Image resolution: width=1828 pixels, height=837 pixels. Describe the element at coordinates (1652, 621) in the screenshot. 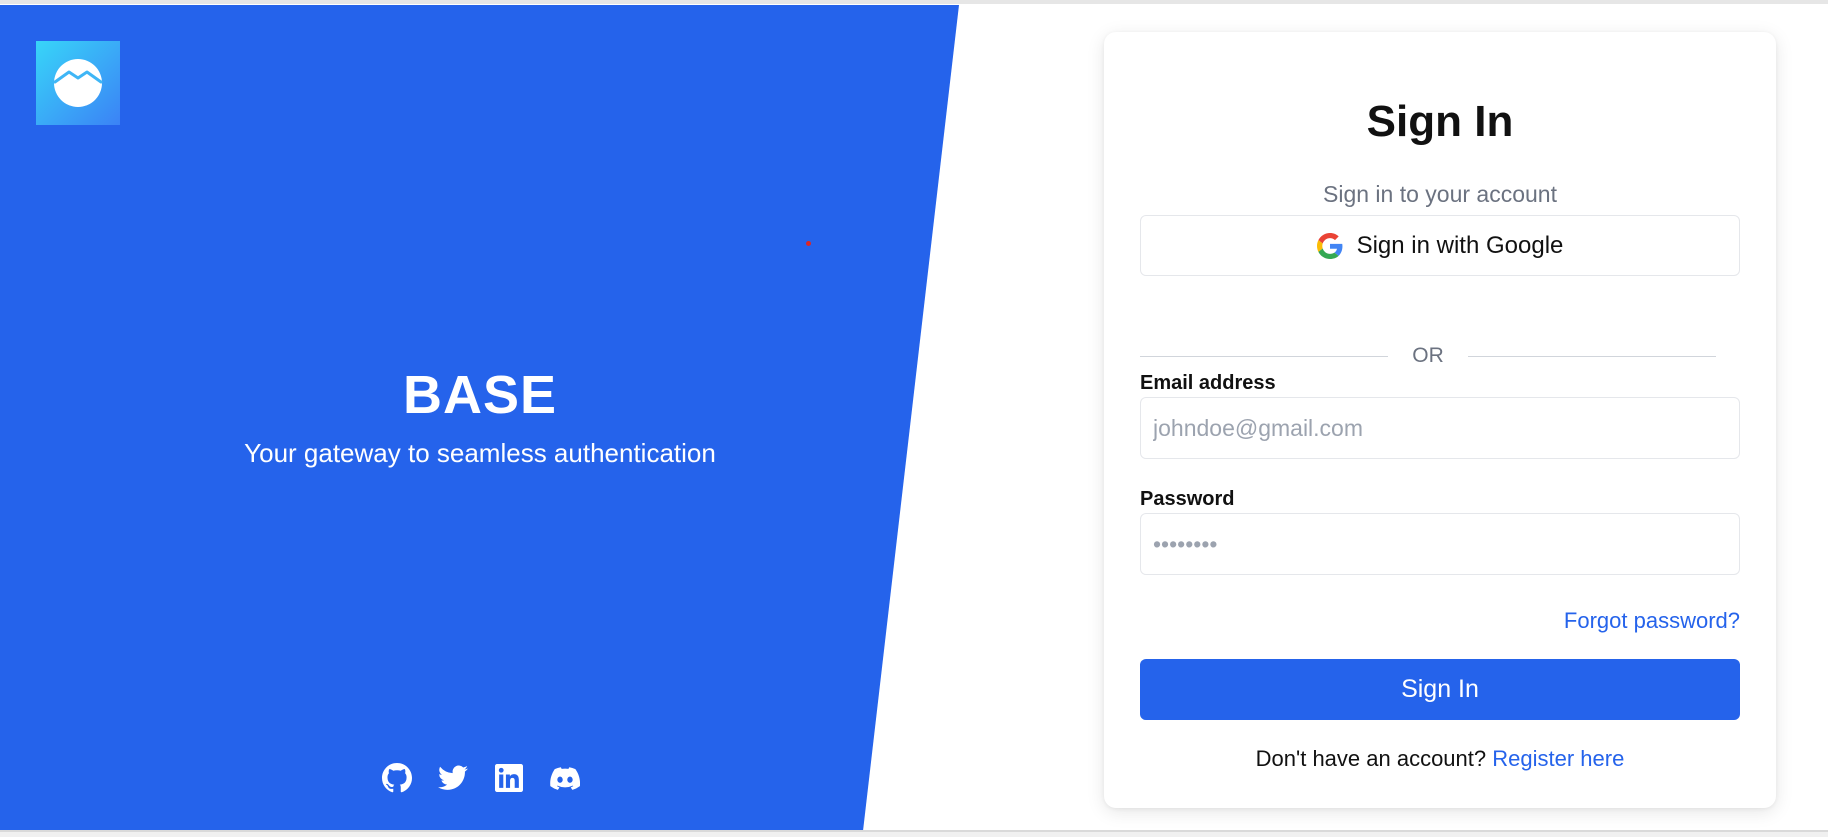

I see `forgot-password-link: Forgot password?` at that location.